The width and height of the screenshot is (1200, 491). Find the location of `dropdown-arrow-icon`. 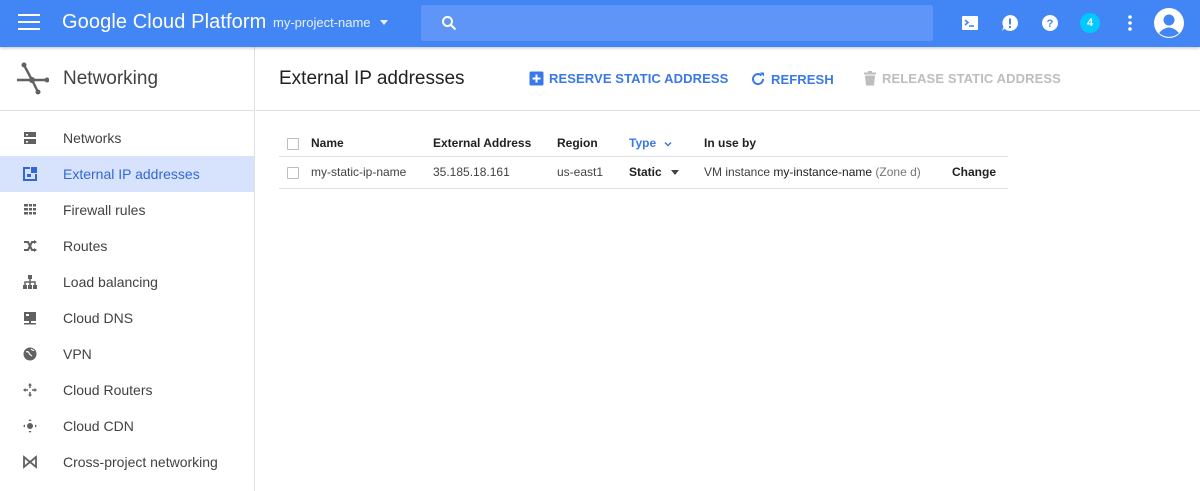

dropdown-arrow-icon is located at coordinates (674, 173).